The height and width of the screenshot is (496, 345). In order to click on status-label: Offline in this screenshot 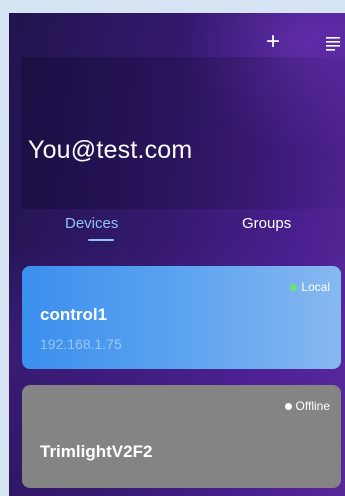, I will do `click(312, 406)`.